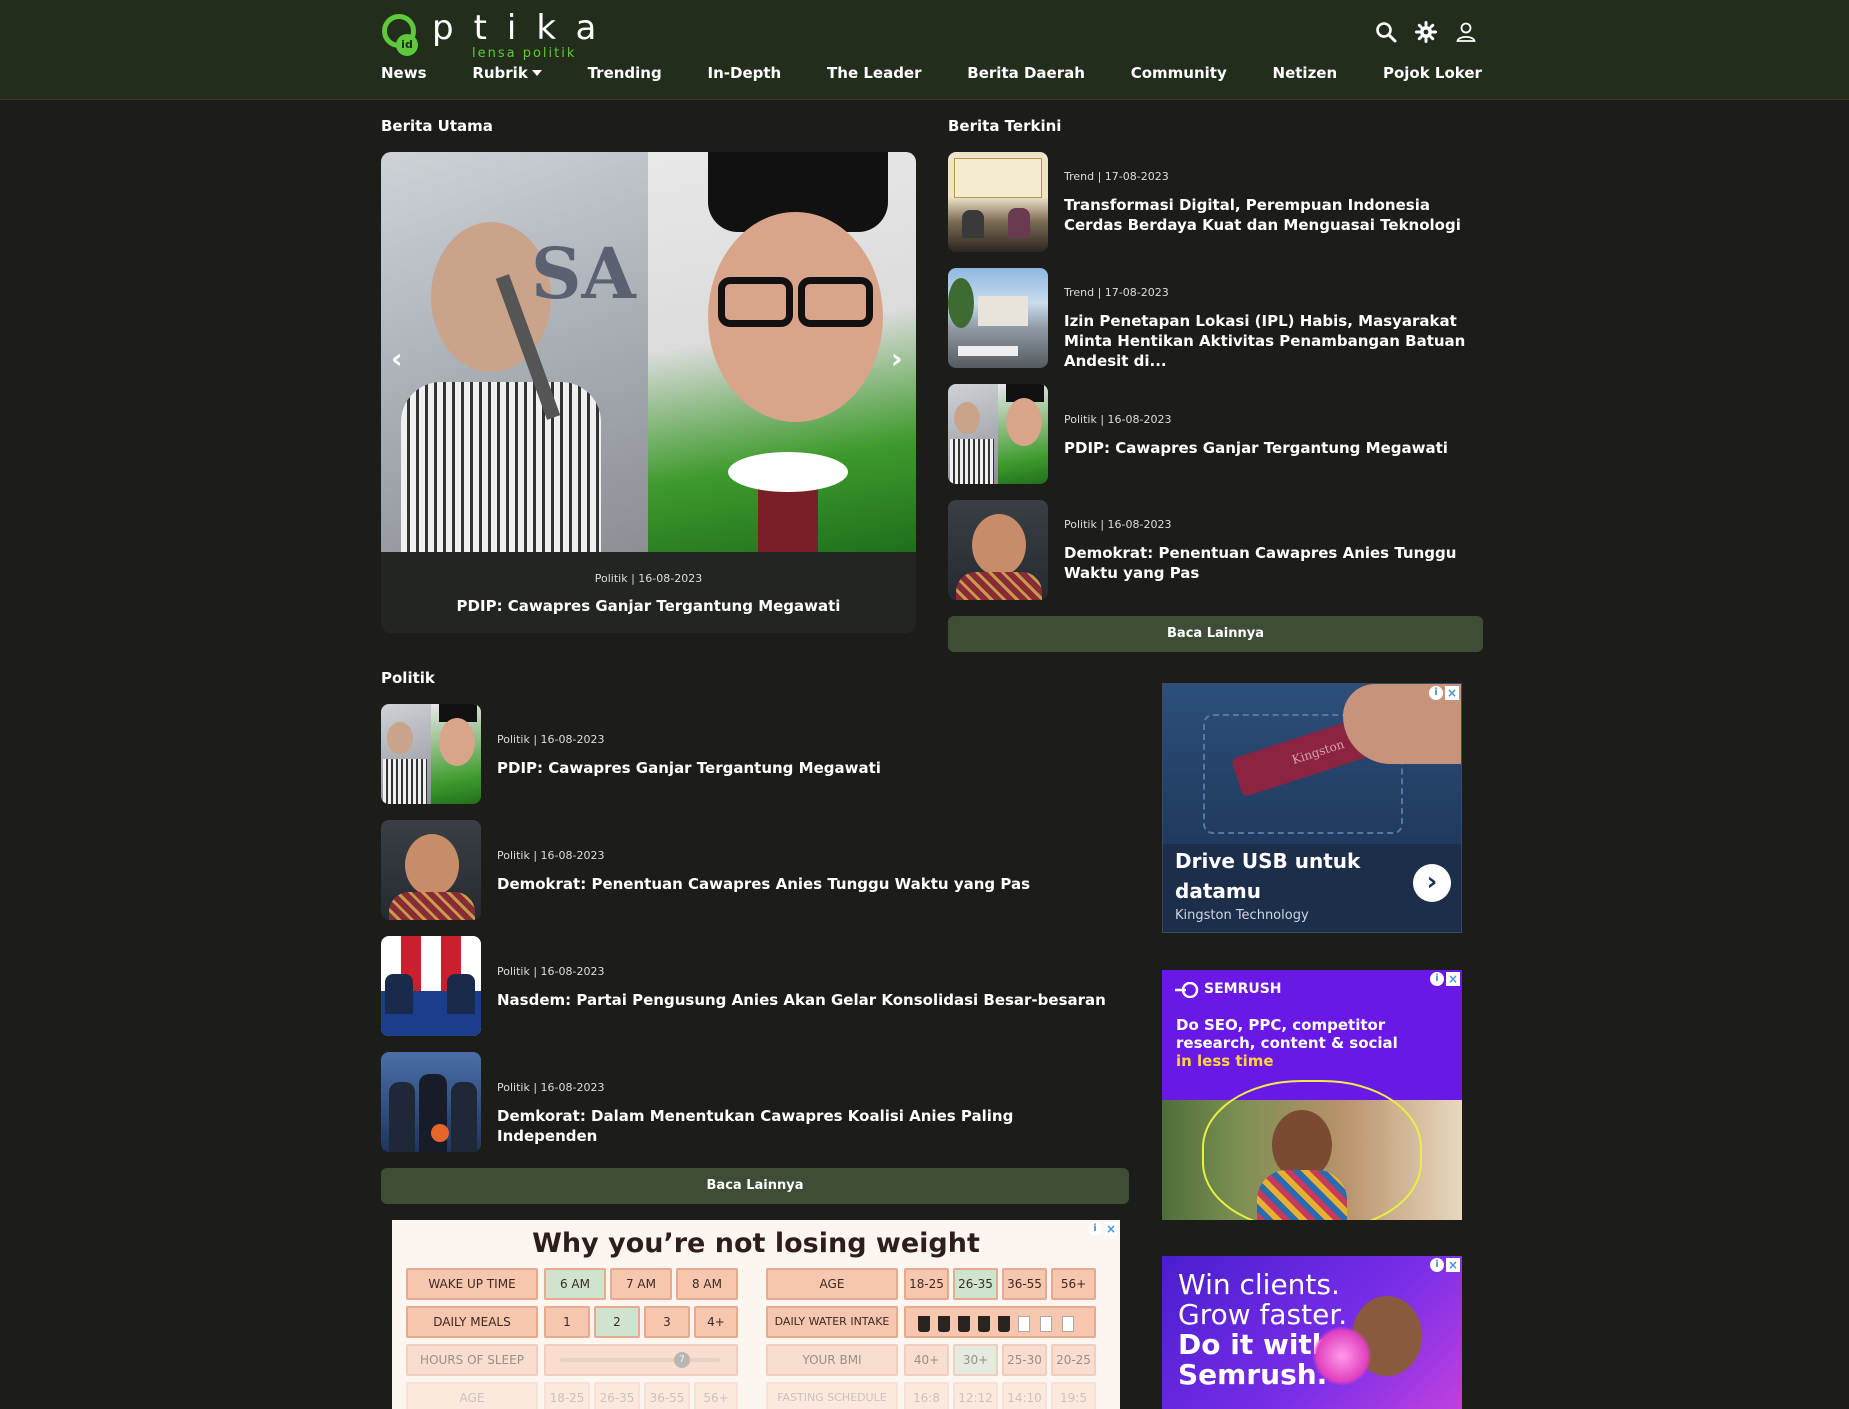 The height and width of the screenshot is (1409, 1849). I want to click on grid-label-bmi: YOUR BMI, so click(832, 1360).